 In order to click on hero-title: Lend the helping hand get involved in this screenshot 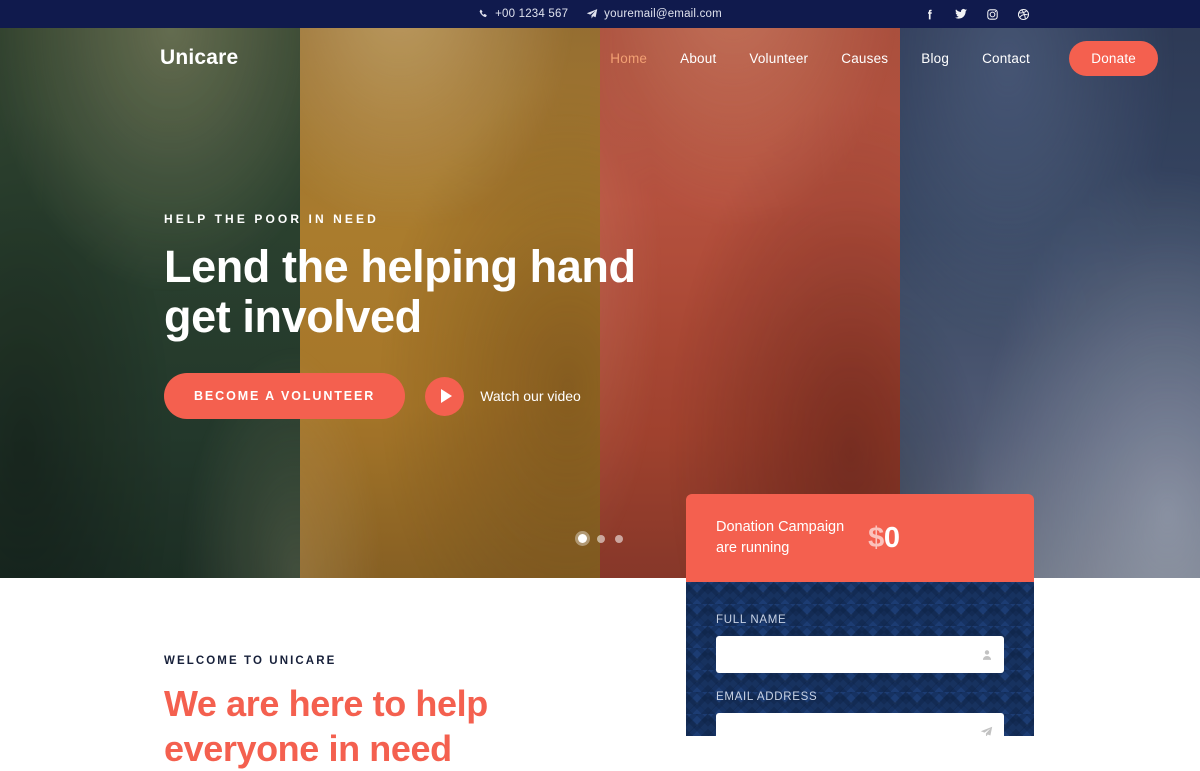, I will do `click(400, 292)`.